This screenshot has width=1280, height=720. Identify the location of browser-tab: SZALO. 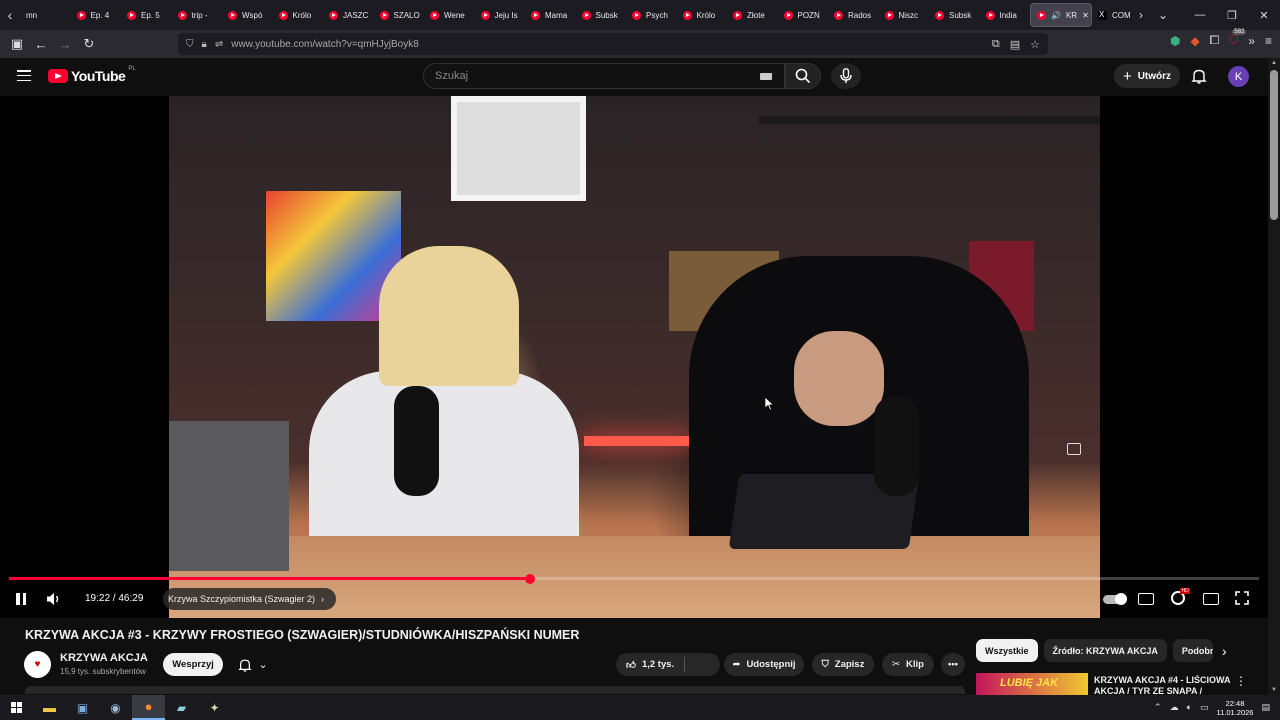
(399, 15).